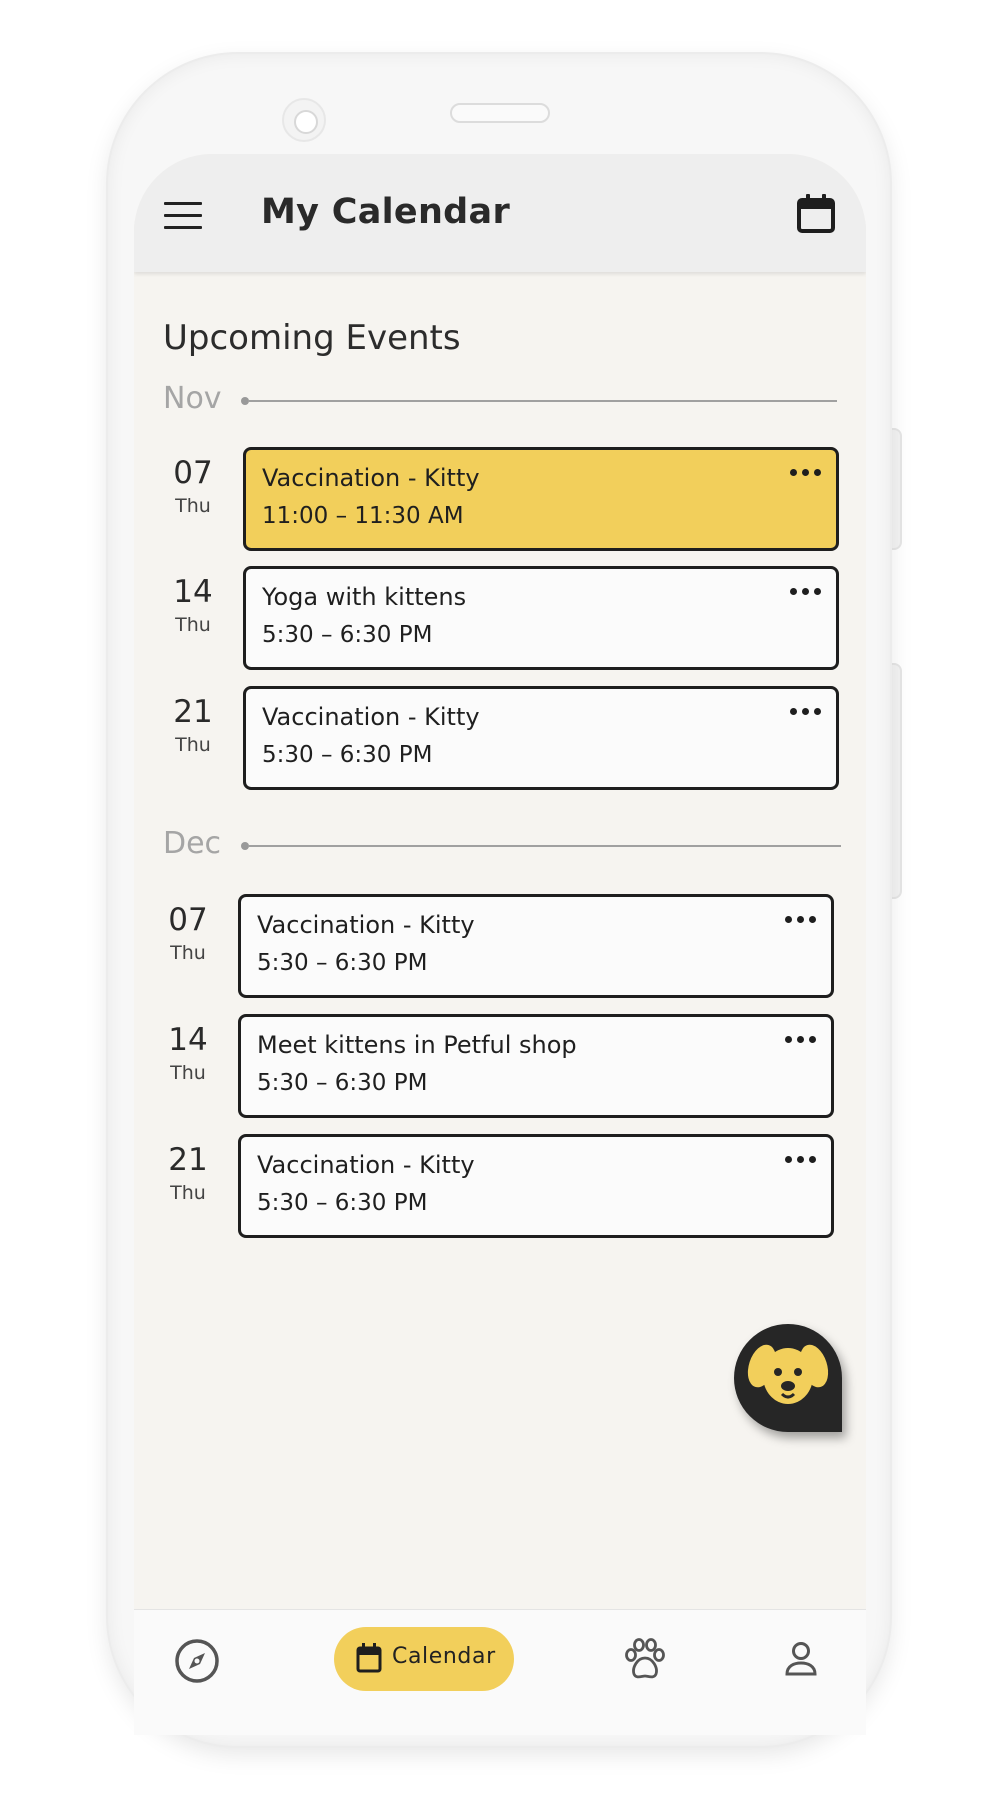 The width and height of the screenshot is (1000, 1800). Describe the element at coordinates (895, 489) in the screenshot. I see `volume-button` at that location.